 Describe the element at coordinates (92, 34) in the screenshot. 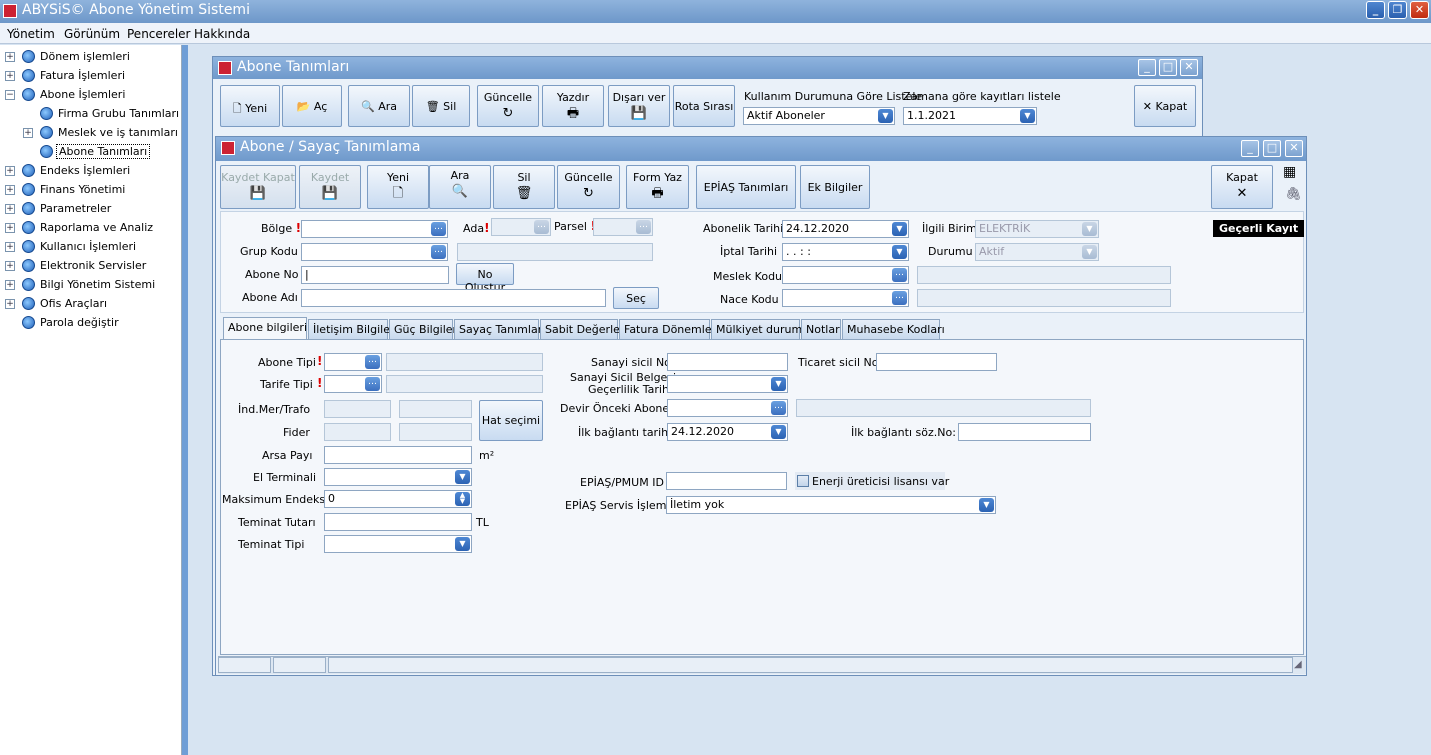

I see `menu-gorunum: Görünüm` at that location.